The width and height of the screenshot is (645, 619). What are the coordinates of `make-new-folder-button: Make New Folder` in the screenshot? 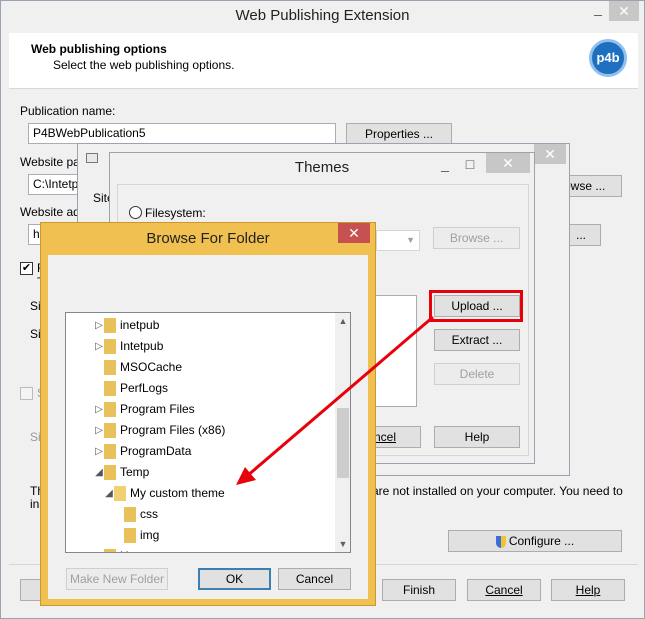 It's located at (117, 579).